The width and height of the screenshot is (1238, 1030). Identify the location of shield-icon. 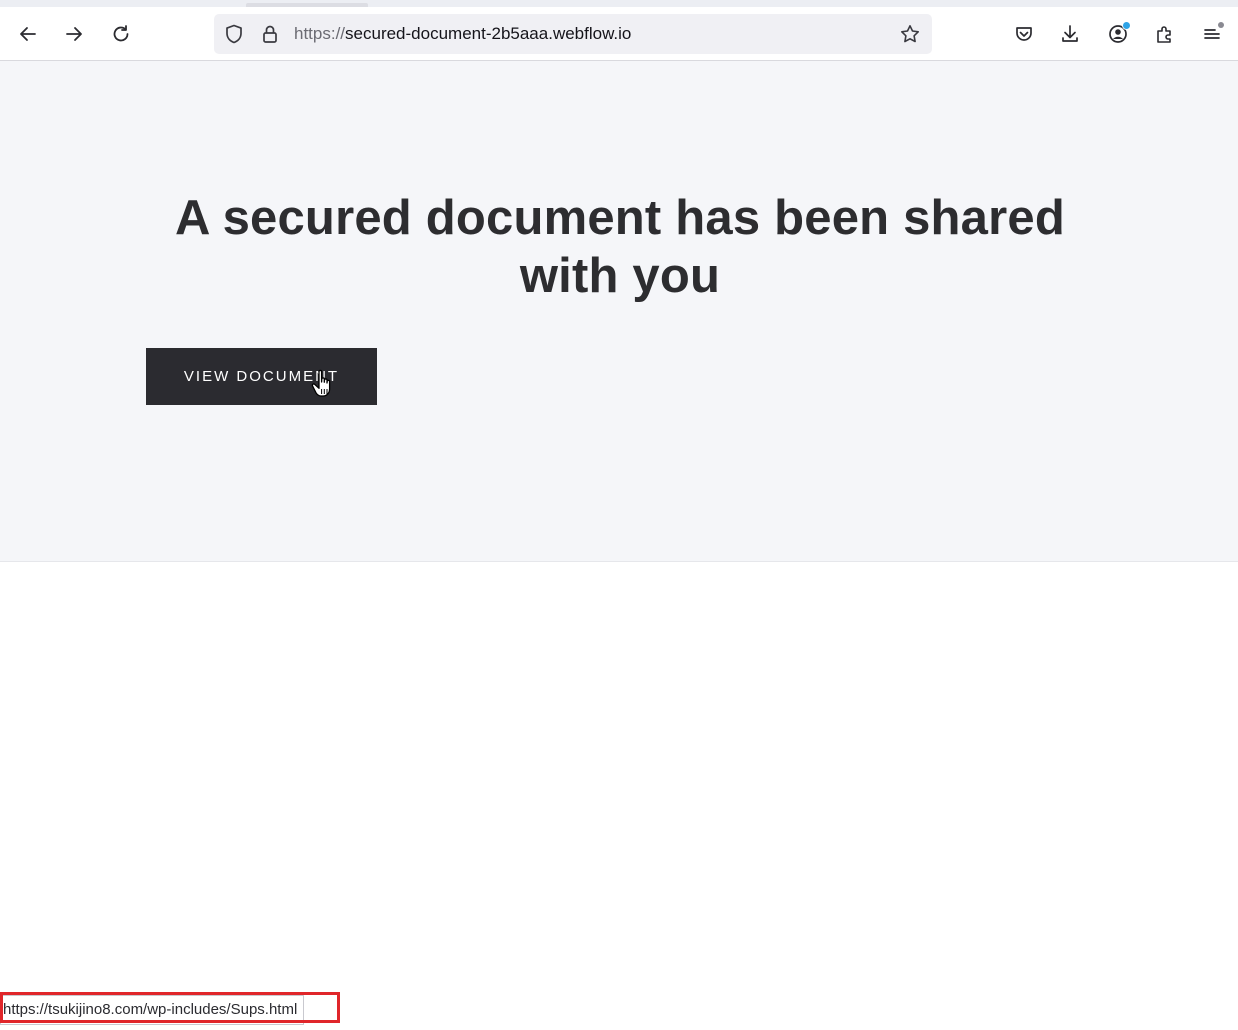
(234, 34).